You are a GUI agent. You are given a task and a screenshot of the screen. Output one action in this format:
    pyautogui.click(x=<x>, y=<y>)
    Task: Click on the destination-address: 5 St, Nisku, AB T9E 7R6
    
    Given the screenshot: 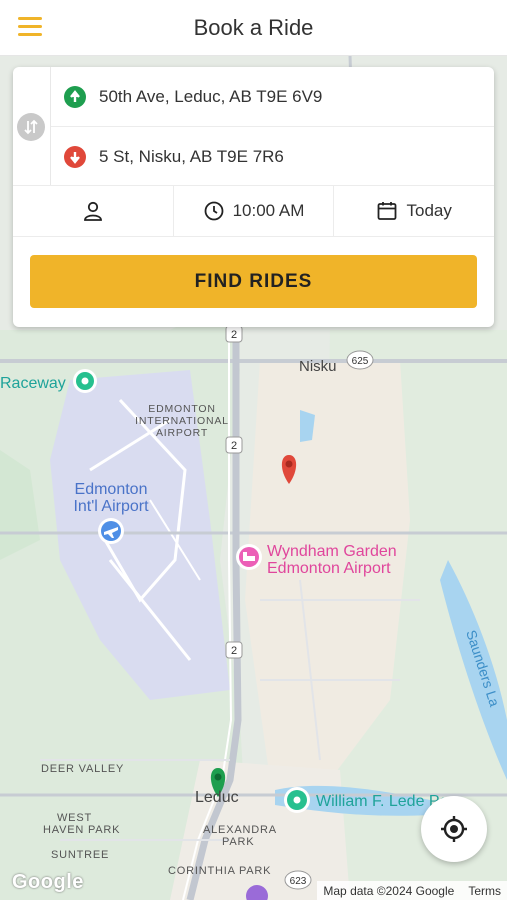 What is the action you would take?
    pyautogui.click(x=191, y=156)
    